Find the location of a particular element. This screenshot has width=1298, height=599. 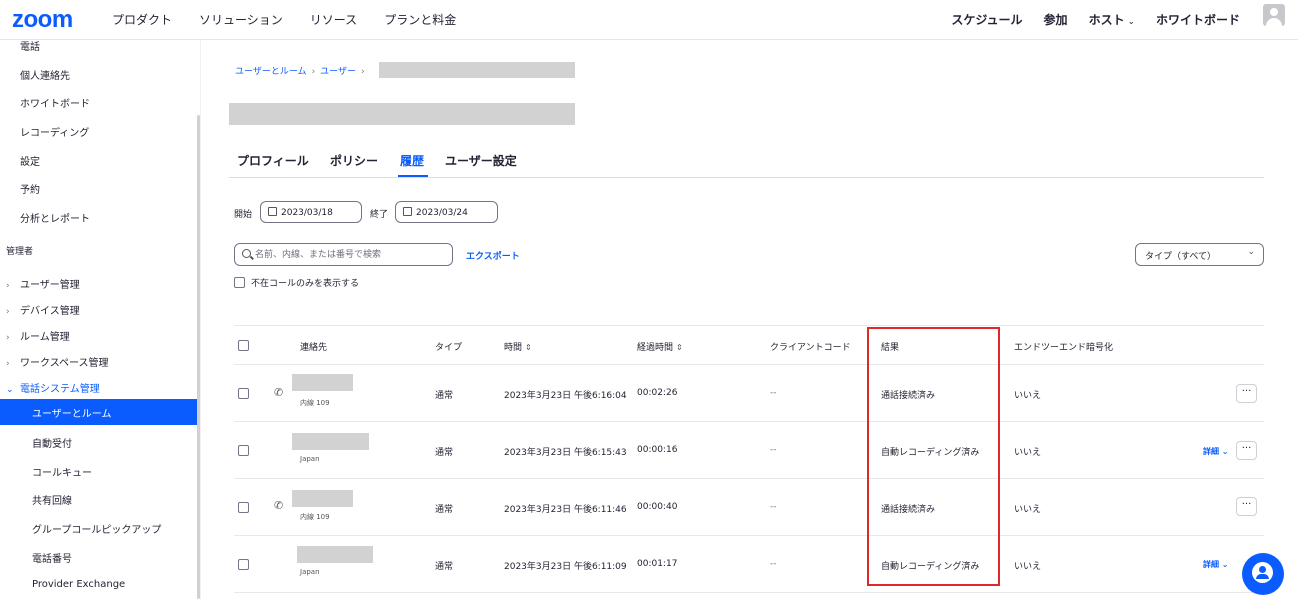

tab-bar: プロフィール ポリシー 履歴 ユーザー設定 is located at coordinates (746, 164).